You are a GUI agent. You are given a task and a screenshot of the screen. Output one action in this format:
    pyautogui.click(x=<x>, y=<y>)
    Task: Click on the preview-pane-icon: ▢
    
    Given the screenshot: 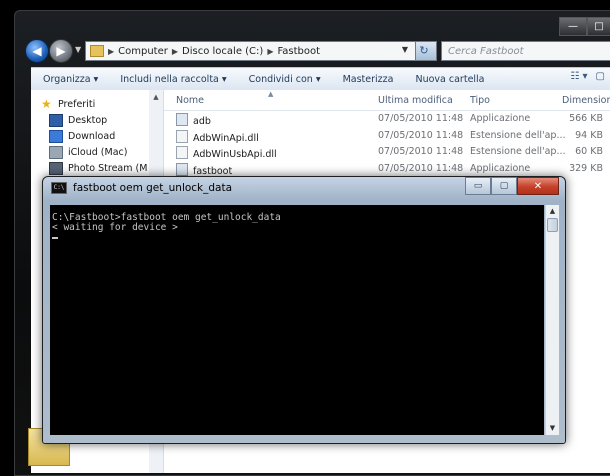 What is the action you would take?
    pyautogui.click(x=600, y=76)
    